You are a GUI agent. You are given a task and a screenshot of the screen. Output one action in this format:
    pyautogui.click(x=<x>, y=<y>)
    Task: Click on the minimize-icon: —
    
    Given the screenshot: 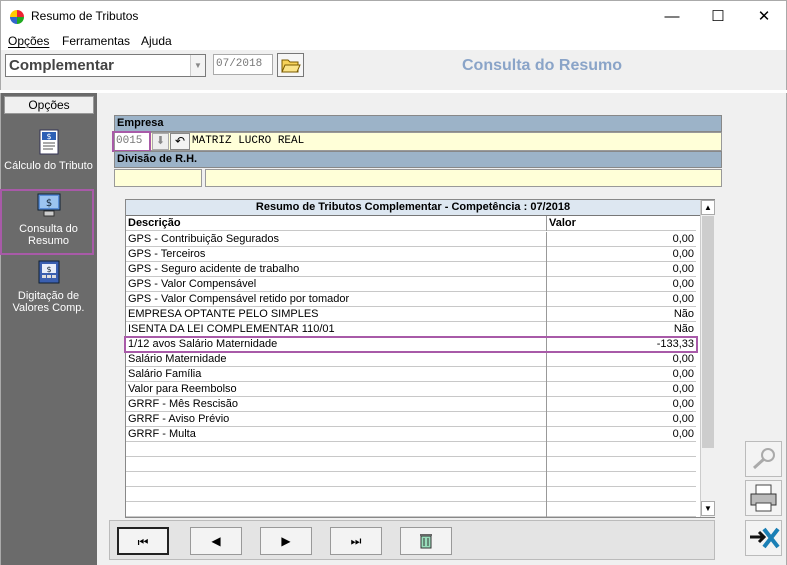 What is the action you would take?
    pyautogui.click(x=672, y=16)
    